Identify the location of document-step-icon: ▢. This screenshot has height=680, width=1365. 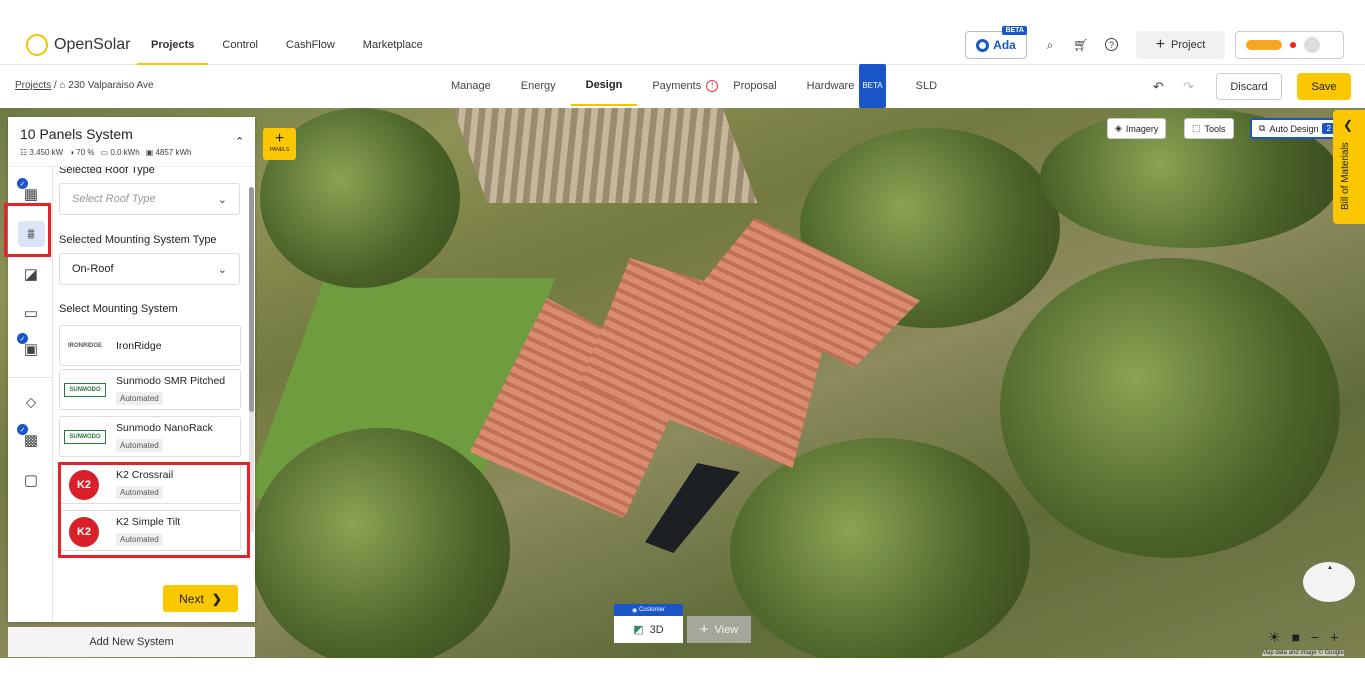
(31, 480).